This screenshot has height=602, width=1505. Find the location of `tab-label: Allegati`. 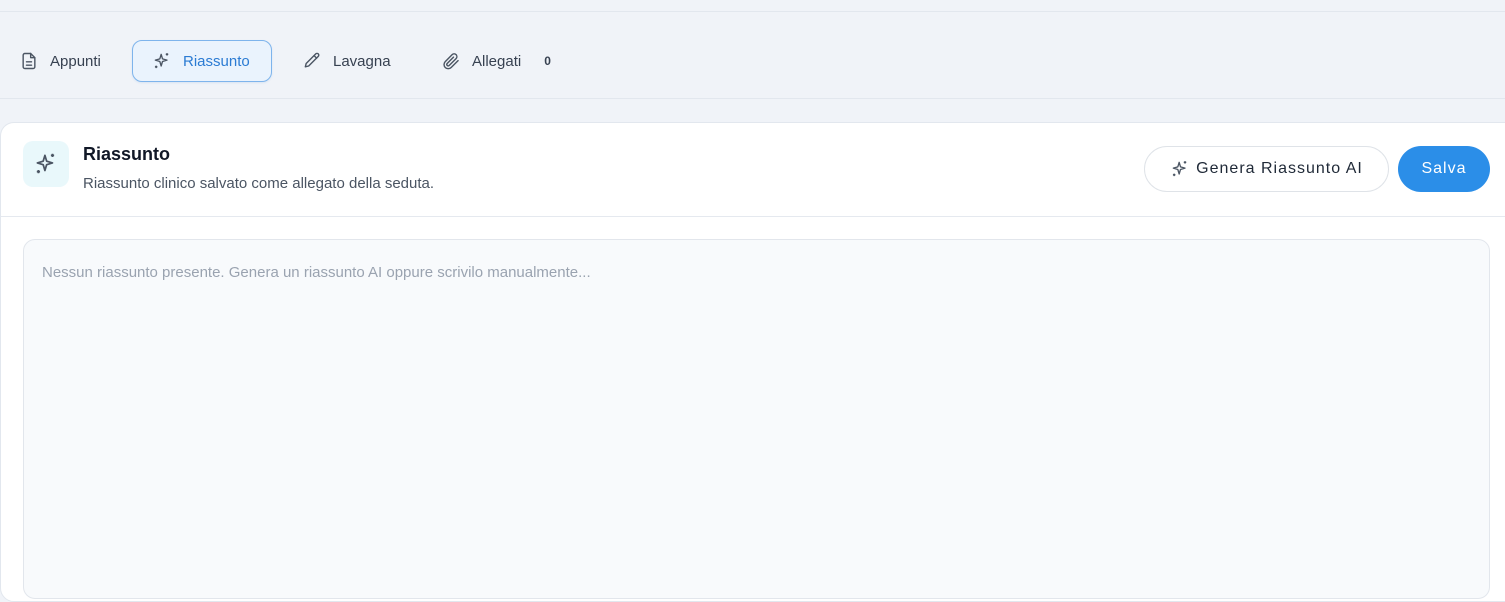

tab-label: Allegati is located at coordinates (497, 61).